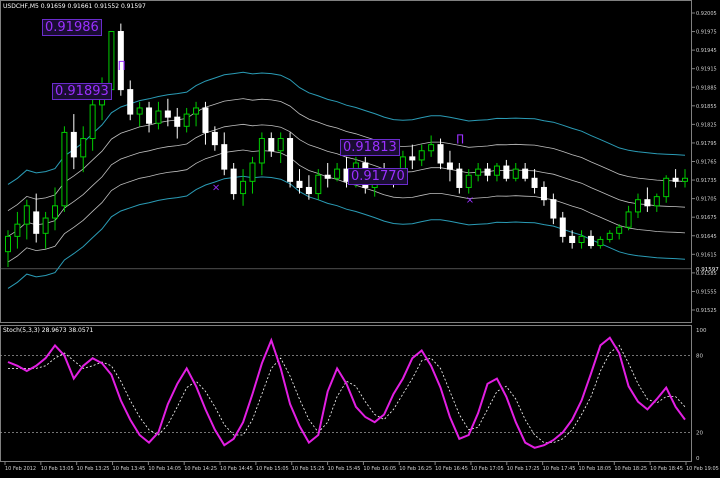 The image size is (720, 478). Describe the element at coordinates (699, 433) in the screenshot. I see `stoch-axis-label: 20` at that location.